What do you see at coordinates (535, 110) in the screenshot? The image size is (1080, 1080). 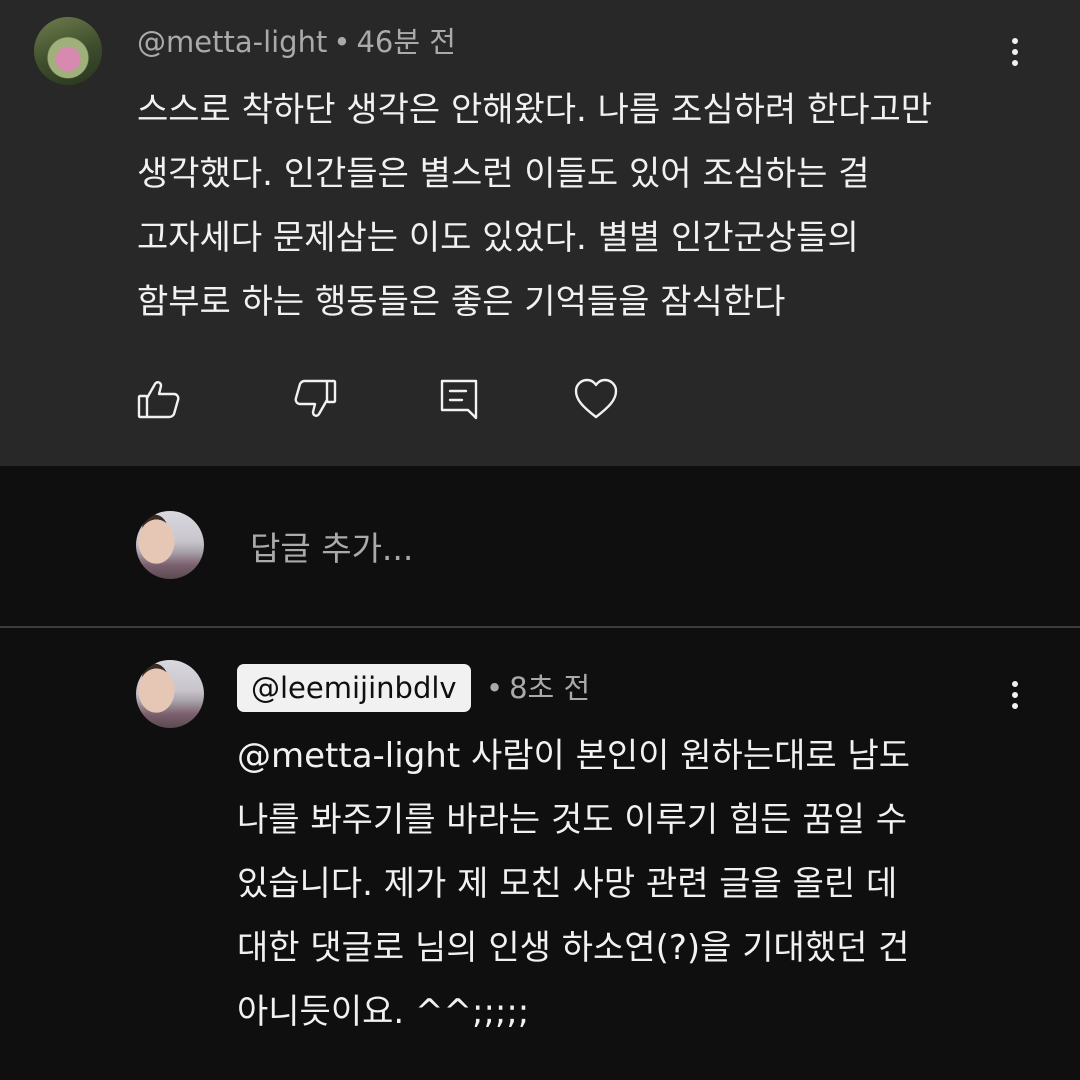 I see `comment-line: 스스로 착하단 생각은 안해왔다. 나름 조심하려 한다고만` at bounding box center [535, 110].